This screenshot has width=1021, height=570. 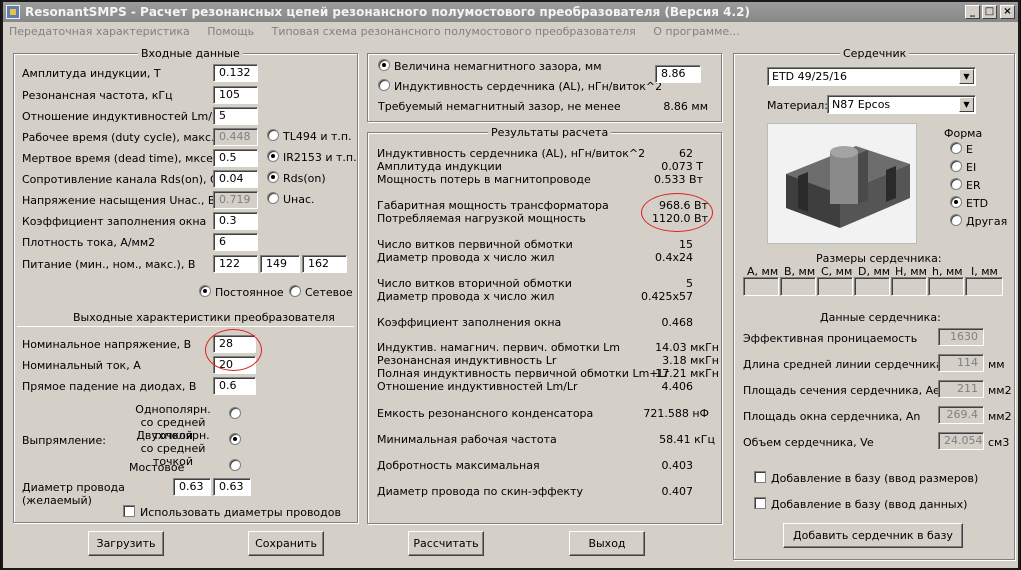 I want to click on res-core-loss-label: Мощность потерь в магнитопроводе, so click(x=484, y=179).